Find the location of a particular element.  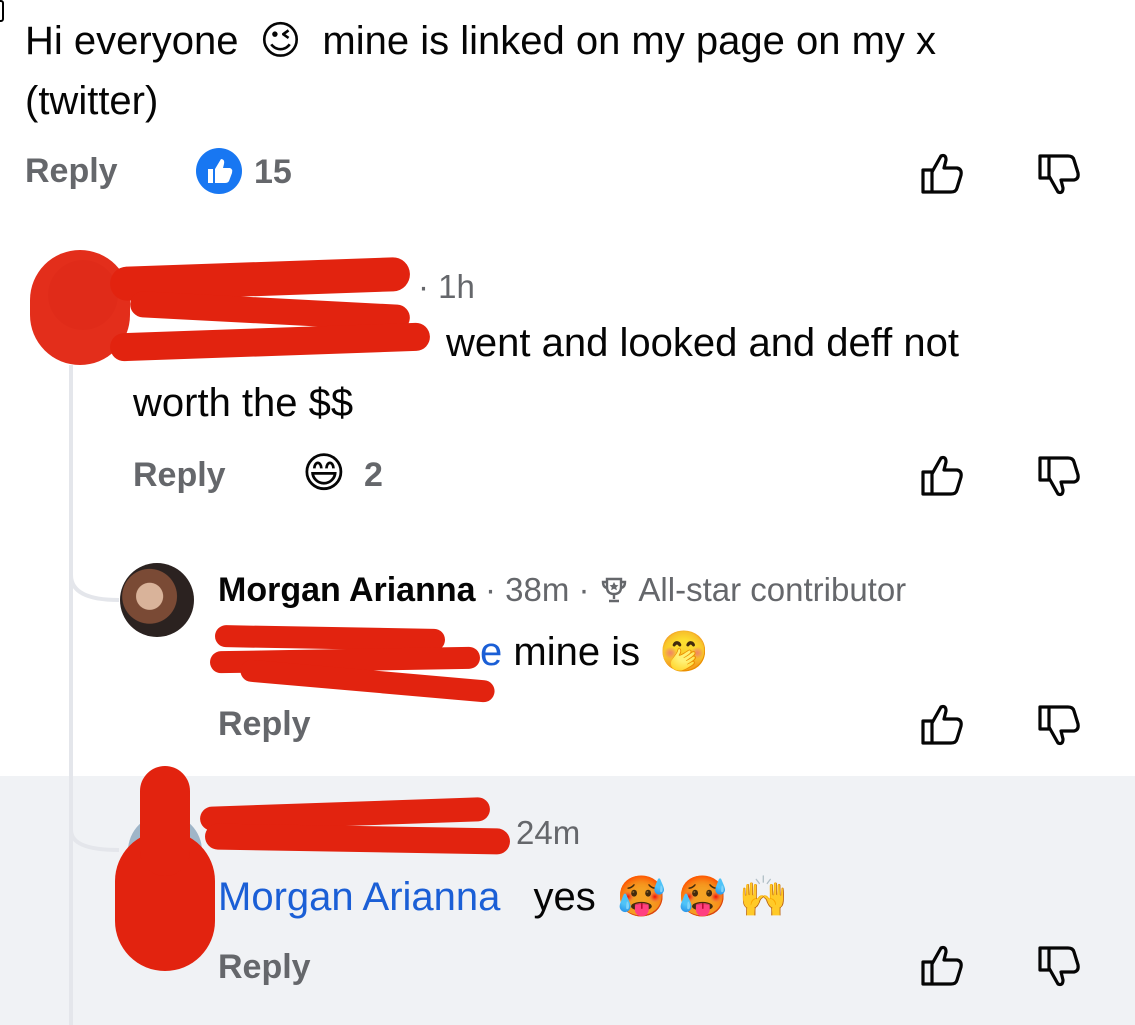

comment-4-text: Morgan Arianna yes 🥵 🥵 🙌 is located at coordinates (503, 897).